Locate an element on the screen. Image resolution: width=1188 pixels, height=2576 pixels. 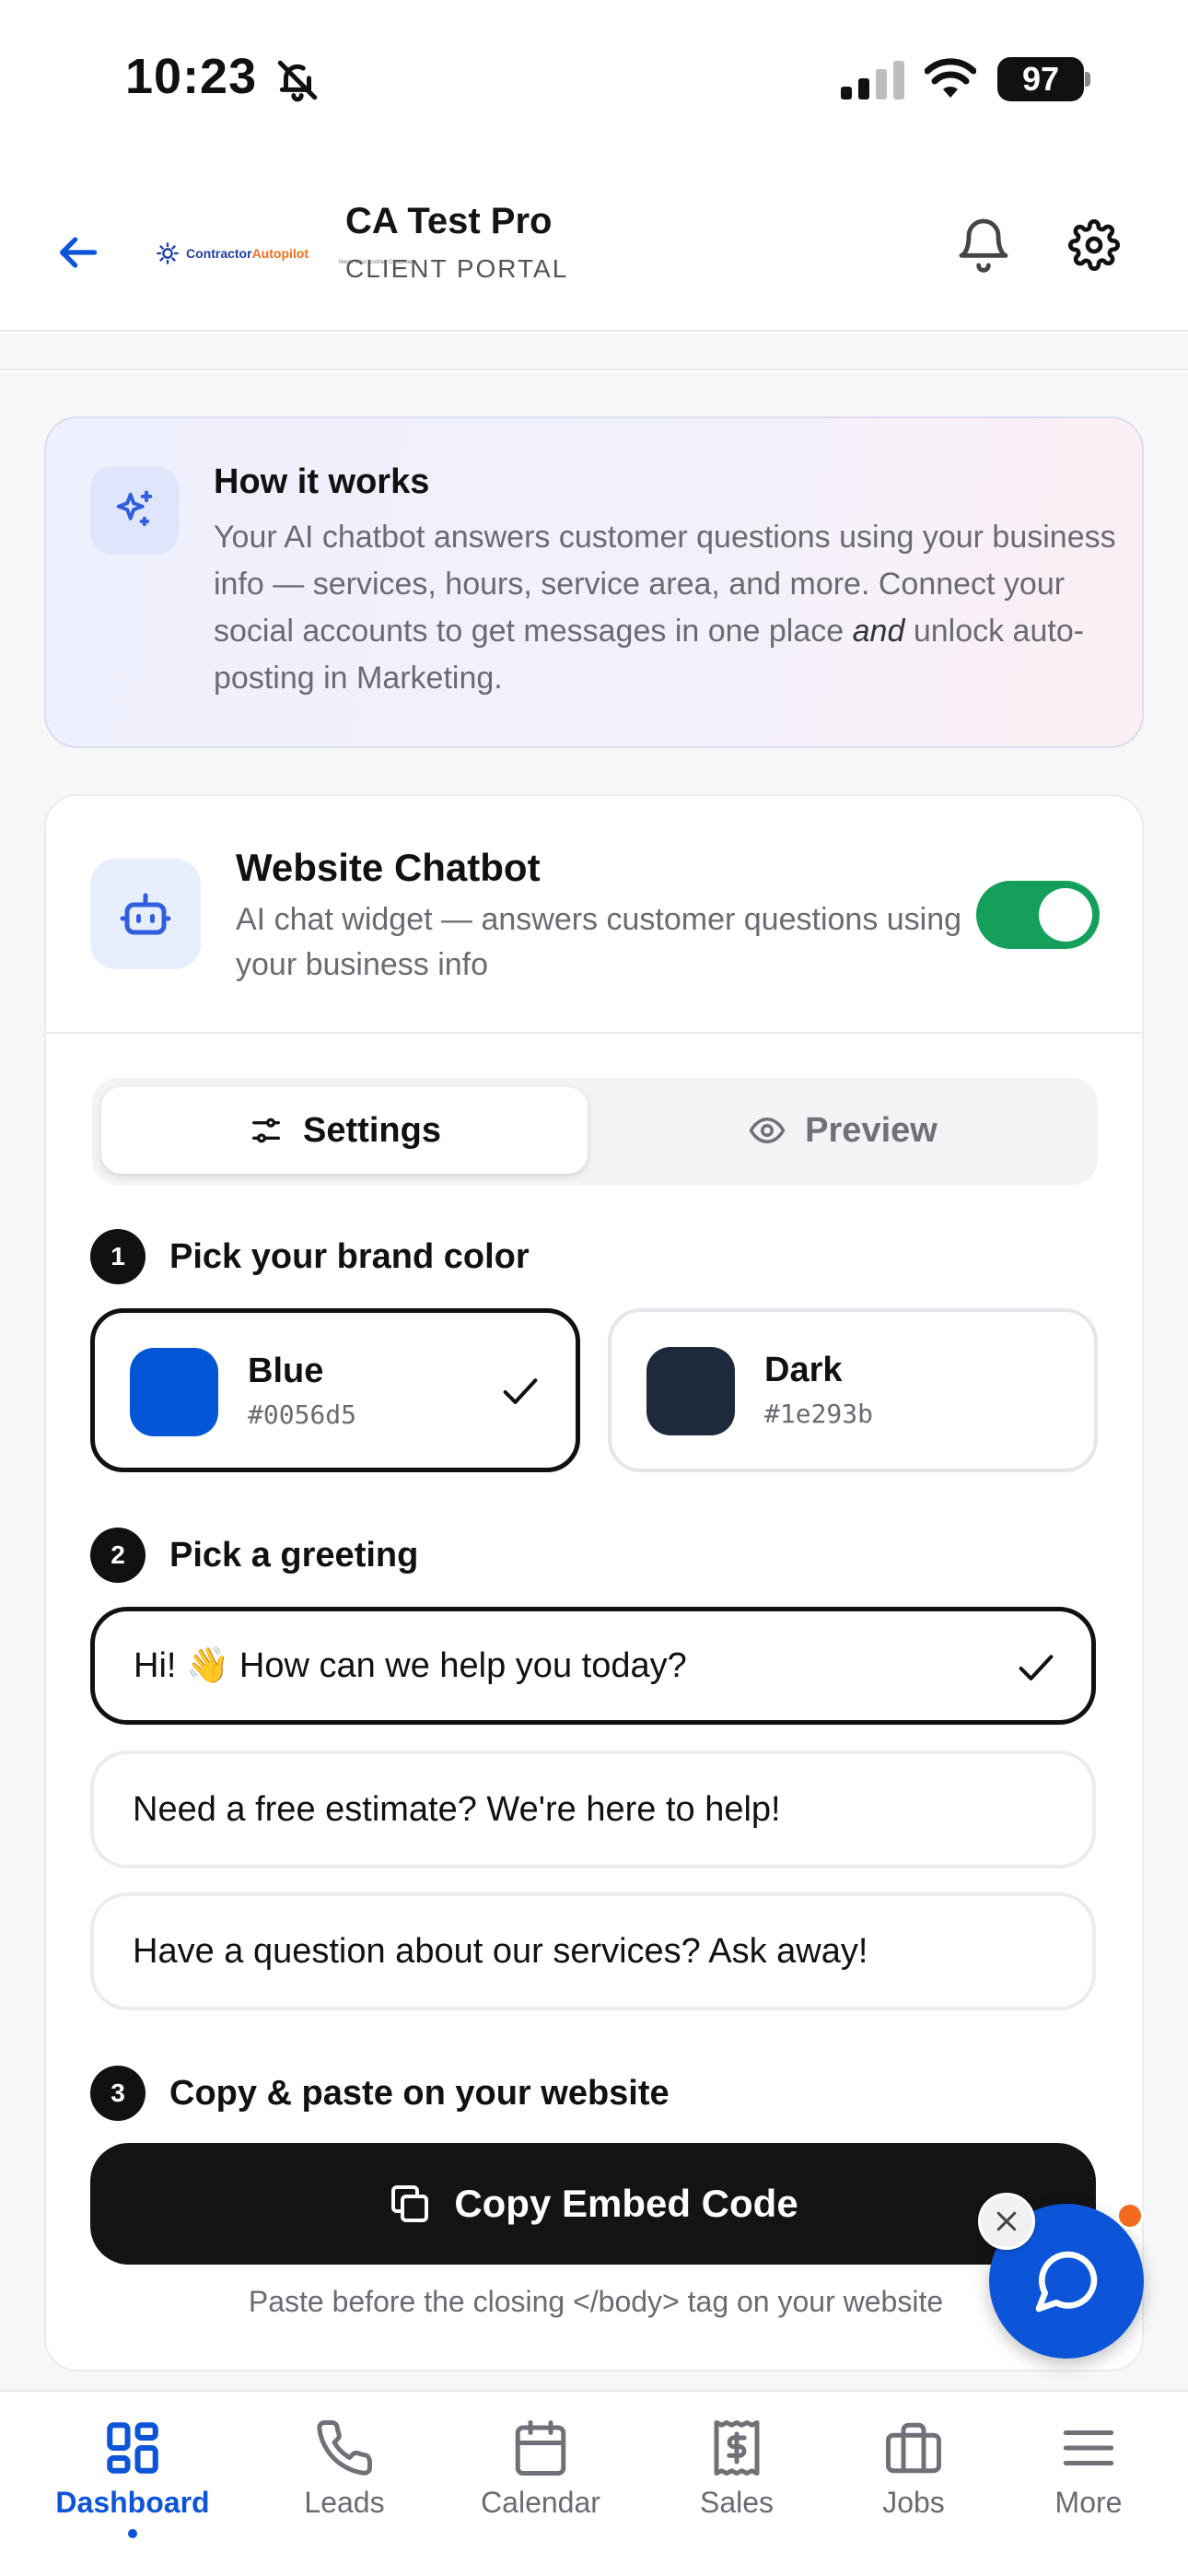
chatbot-enabled-toggle is located at coordinates (1038, 915).